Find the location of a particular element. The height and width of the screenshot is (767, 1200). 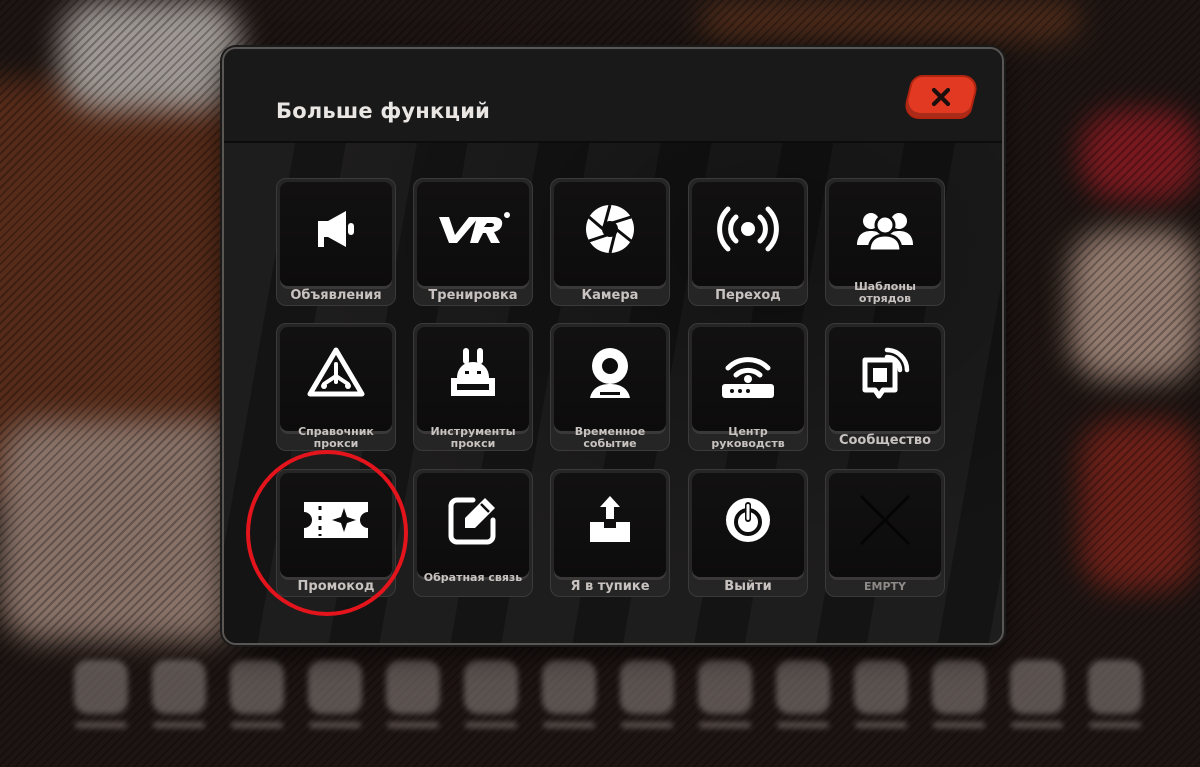

tile-label: Временное событие is located at coordinates (610, 437).